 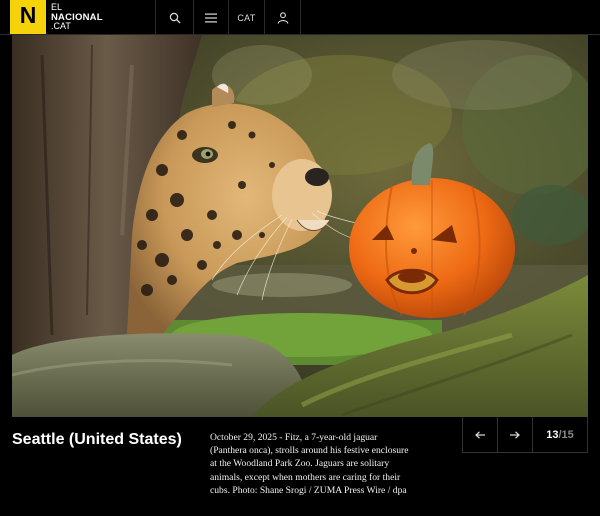 I want to click on logo-letter: N, so click(x=28, y=15).